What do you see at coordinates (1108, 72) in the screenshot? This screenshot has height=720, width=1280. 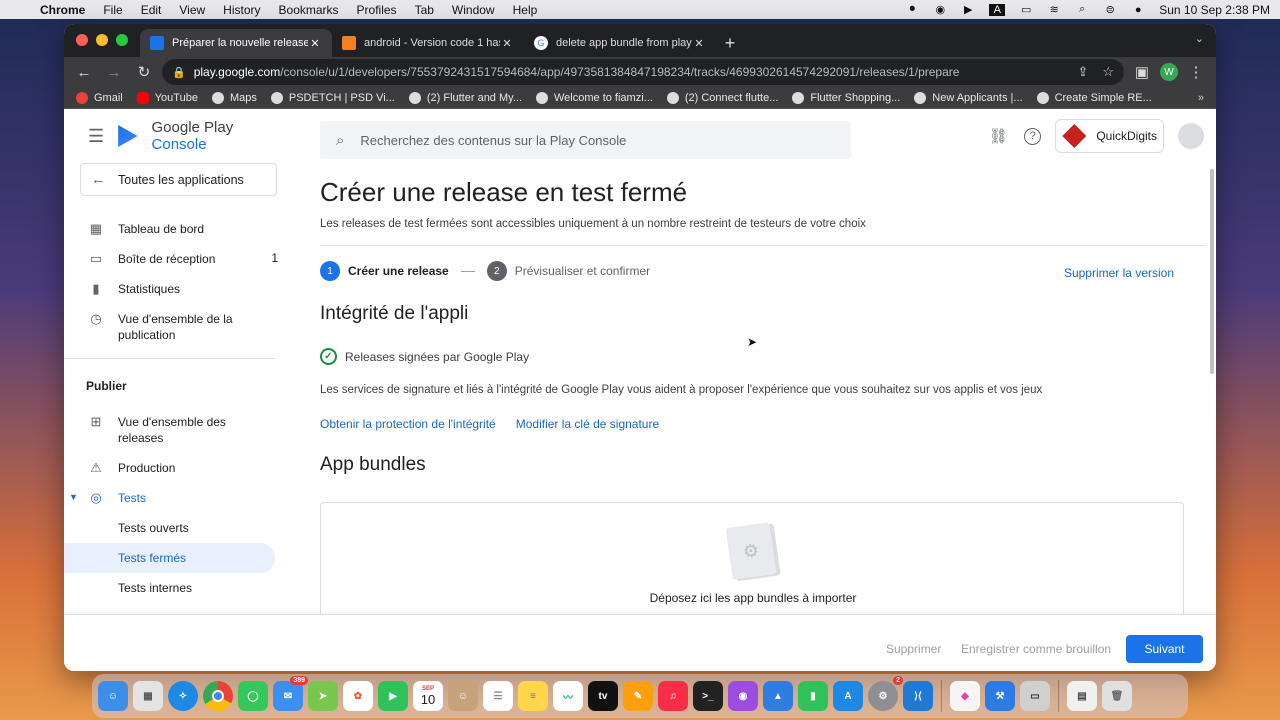 I see `bookmark-star-icon: ☆` at bounding box center [1108, 72].